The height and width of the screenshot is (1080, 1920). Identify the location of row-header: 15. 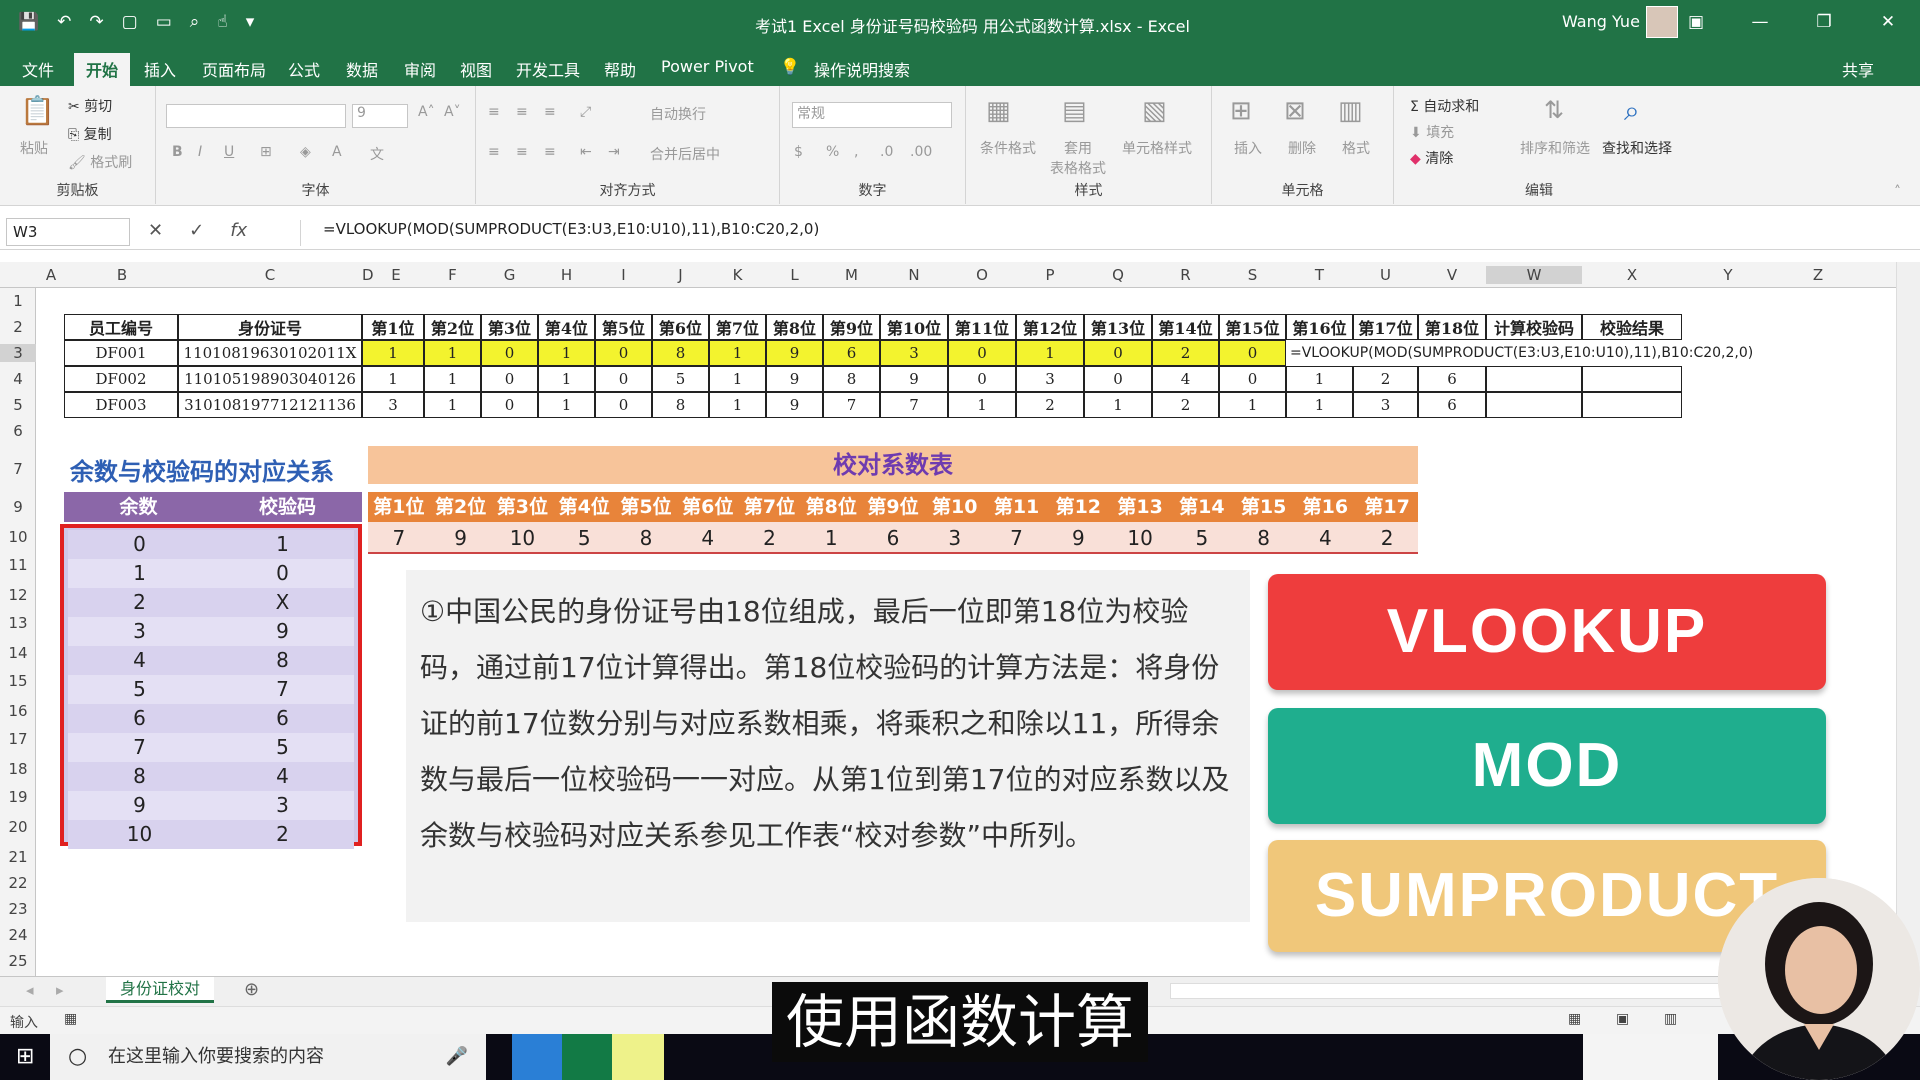
(18, 681).